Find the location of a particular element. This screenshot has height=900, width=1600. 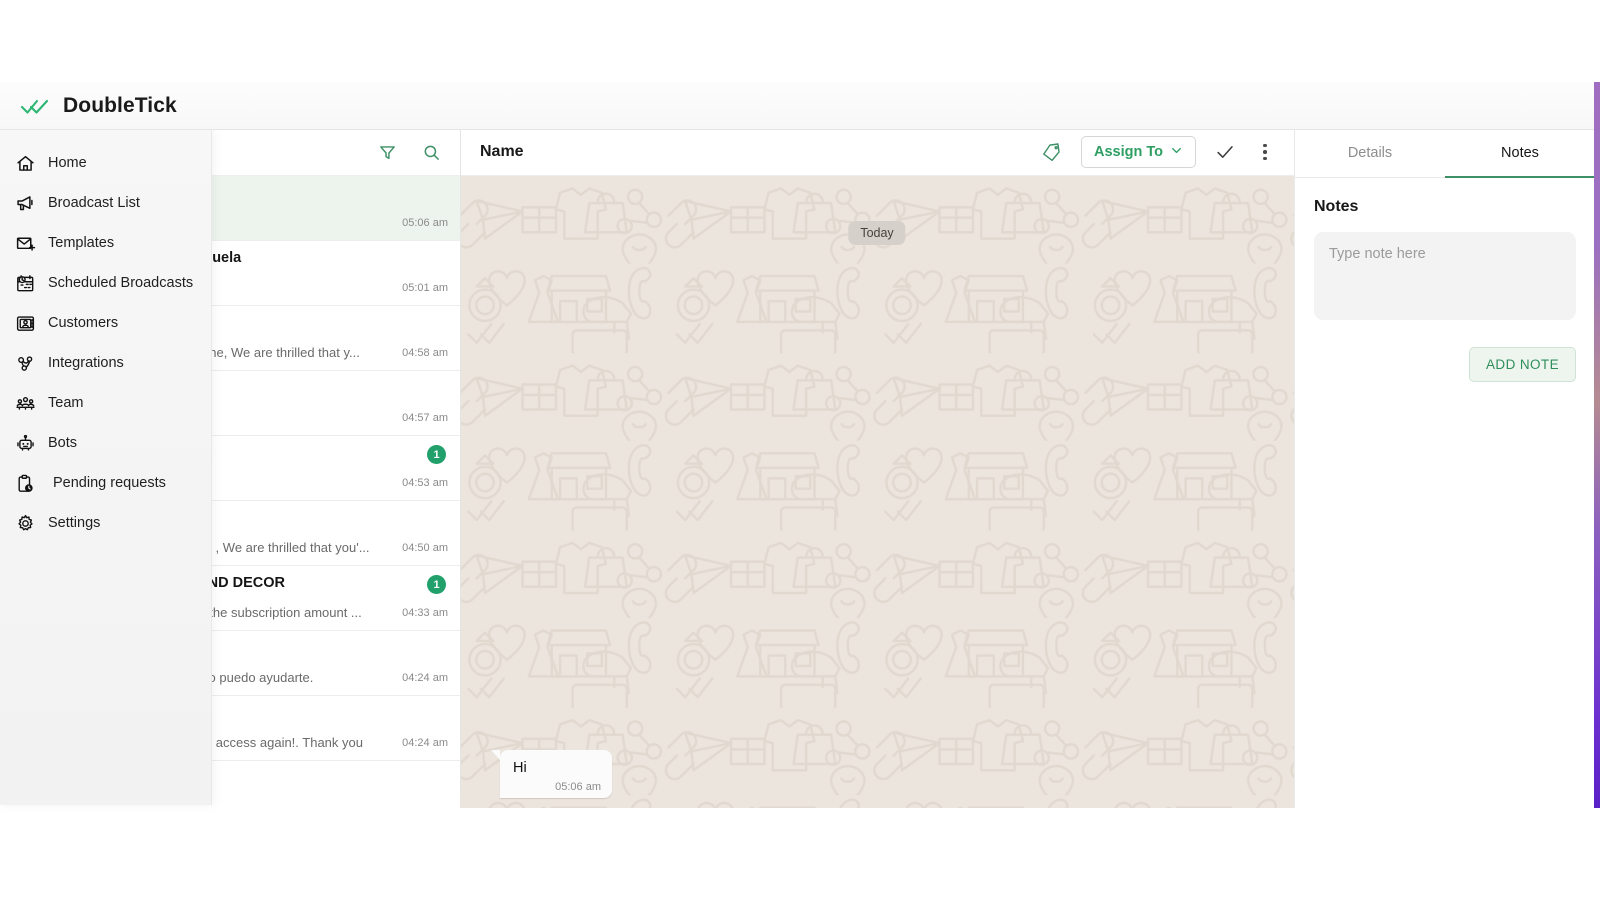

chat-time: 04:50 am is located at coordinates (425, 548).